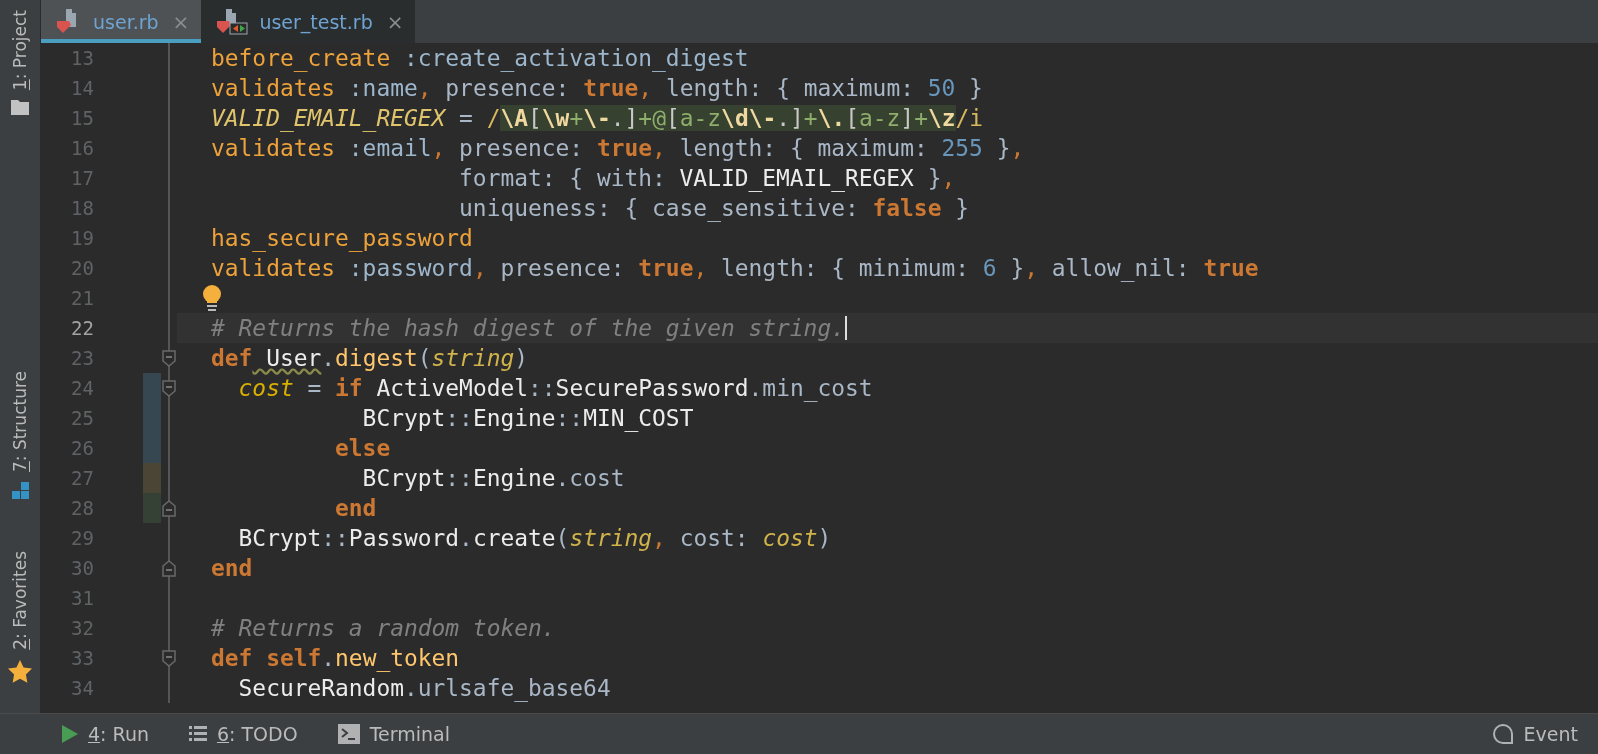 The height and width of the screenshot is (754, 1598). I want to click on code-line: BCrypt::Password.create(string, cost: cost), so click(534, 538).